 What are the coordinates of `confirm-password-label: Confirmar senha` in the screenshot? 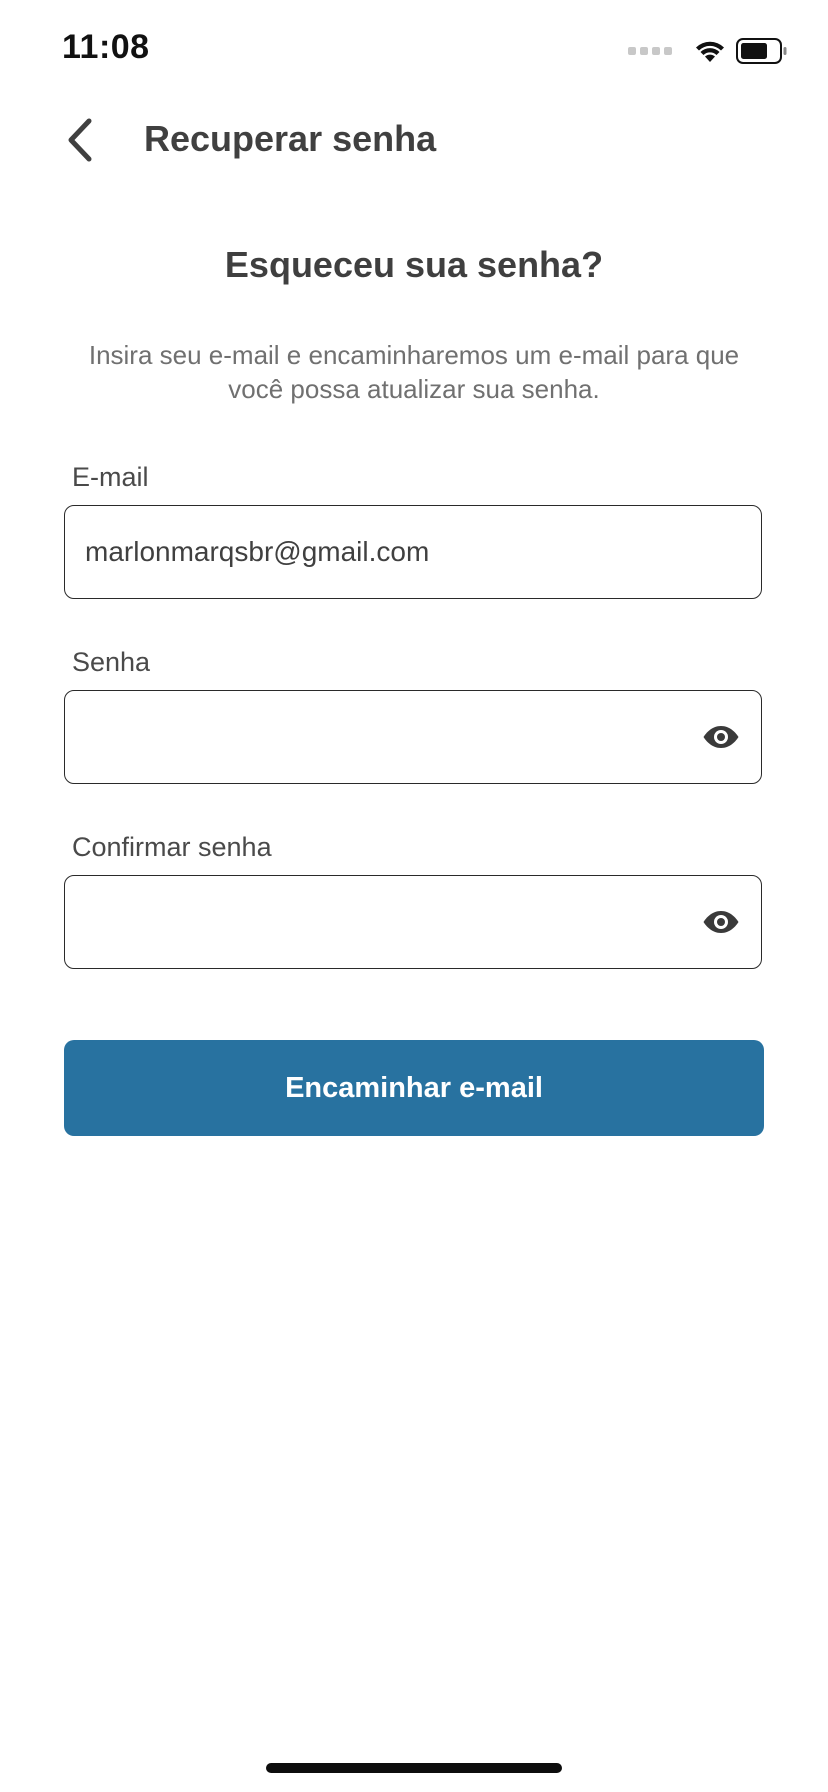 It's located at (172, 847).